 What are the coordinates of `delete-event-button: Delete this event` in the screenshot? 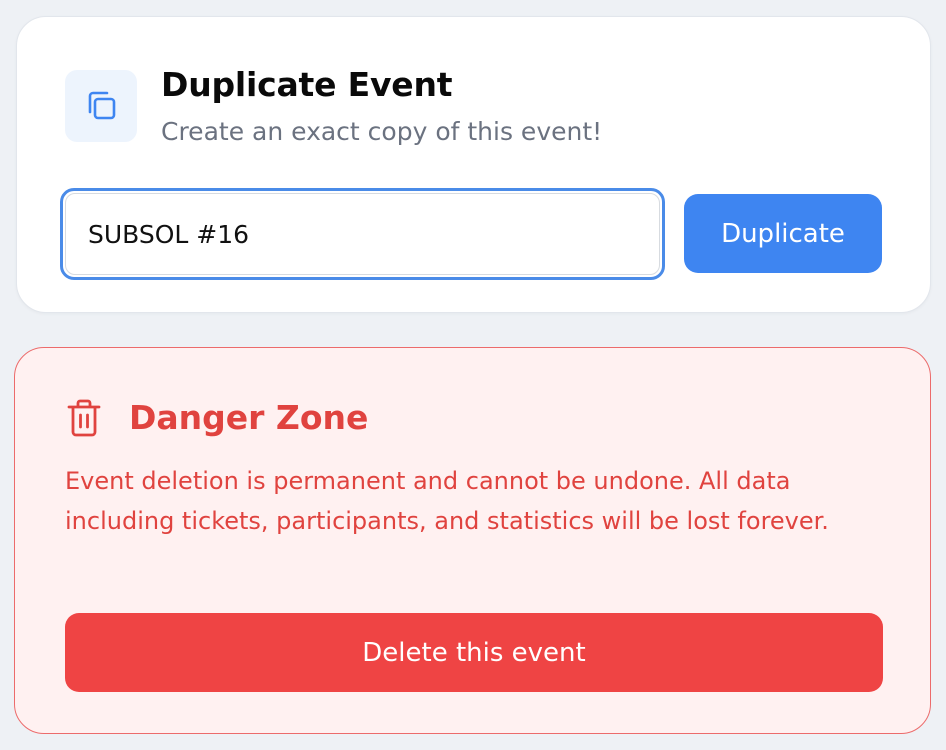 It's located at (474, 652).